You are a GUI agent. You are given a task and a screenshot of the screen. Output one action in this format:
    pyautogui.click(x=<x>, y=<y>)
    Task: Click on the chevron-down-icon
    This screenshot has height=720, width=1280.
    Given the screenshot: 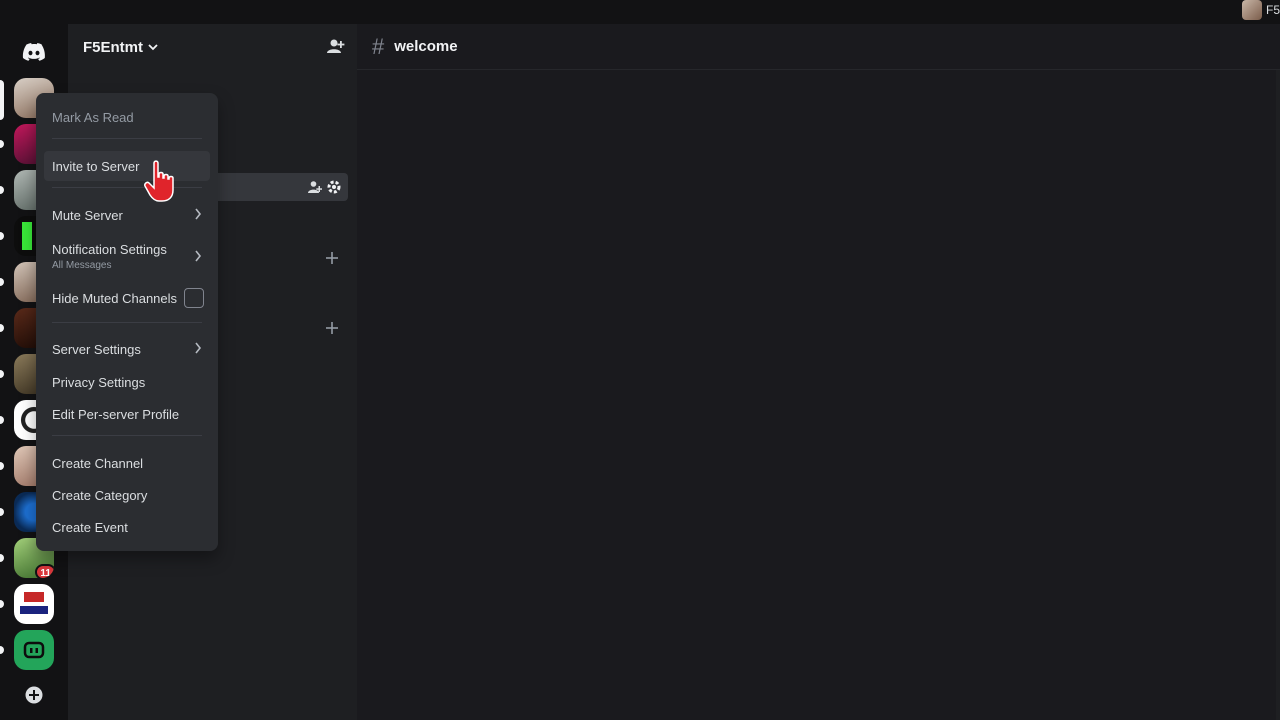 What is the action you would take?
    pyautogui.click(x=153, y=47)
    